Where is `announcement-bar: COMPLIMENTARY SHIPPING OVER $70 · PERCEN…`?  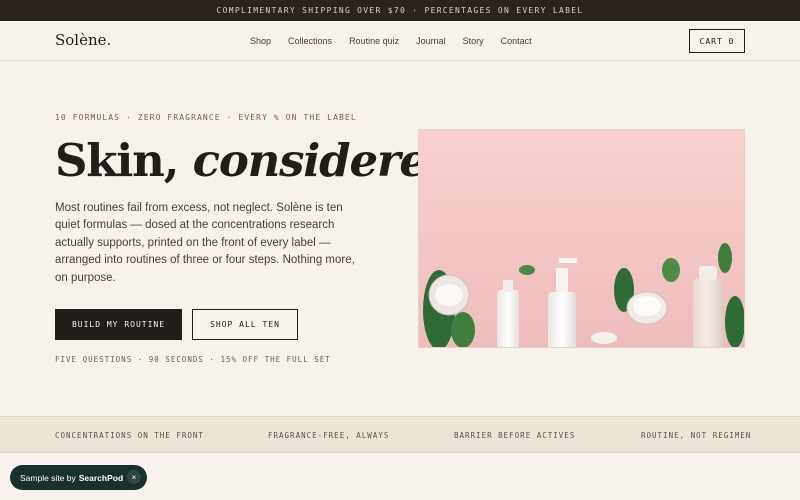 announcement-bar: COMPLIMENTARY SHIPPING OVER $70 · PERCEN… is located at coordinates (400, 10).